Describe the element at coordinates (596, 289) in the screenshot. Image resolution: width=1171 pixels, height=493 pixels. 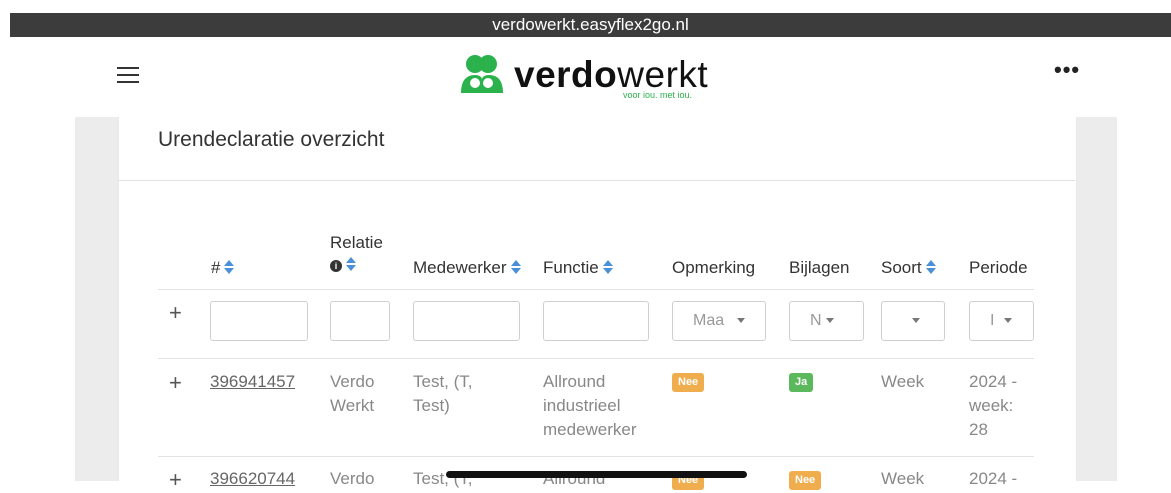
I see `header-divider` at that location.